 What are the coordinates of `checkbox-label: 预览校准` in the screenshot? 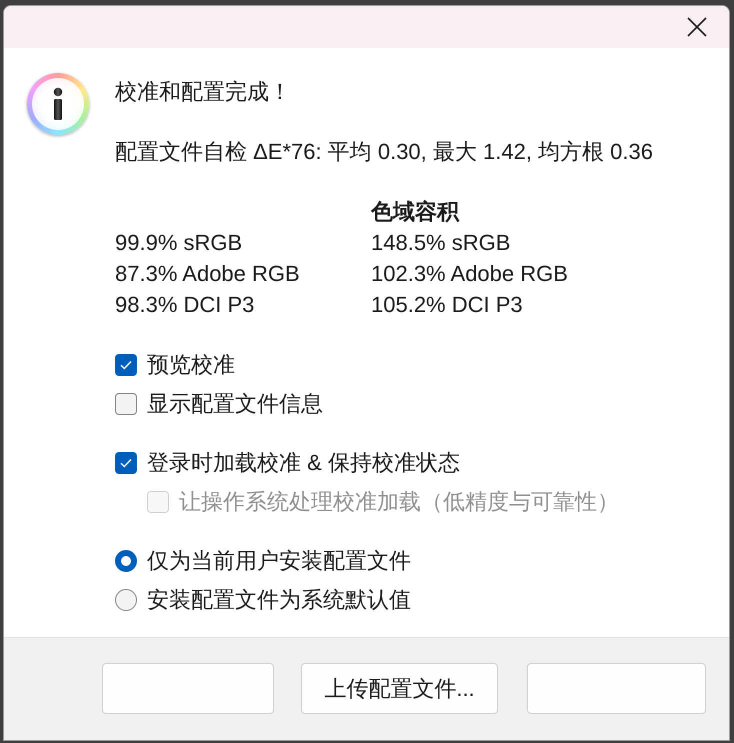 It's located at (191, 364).